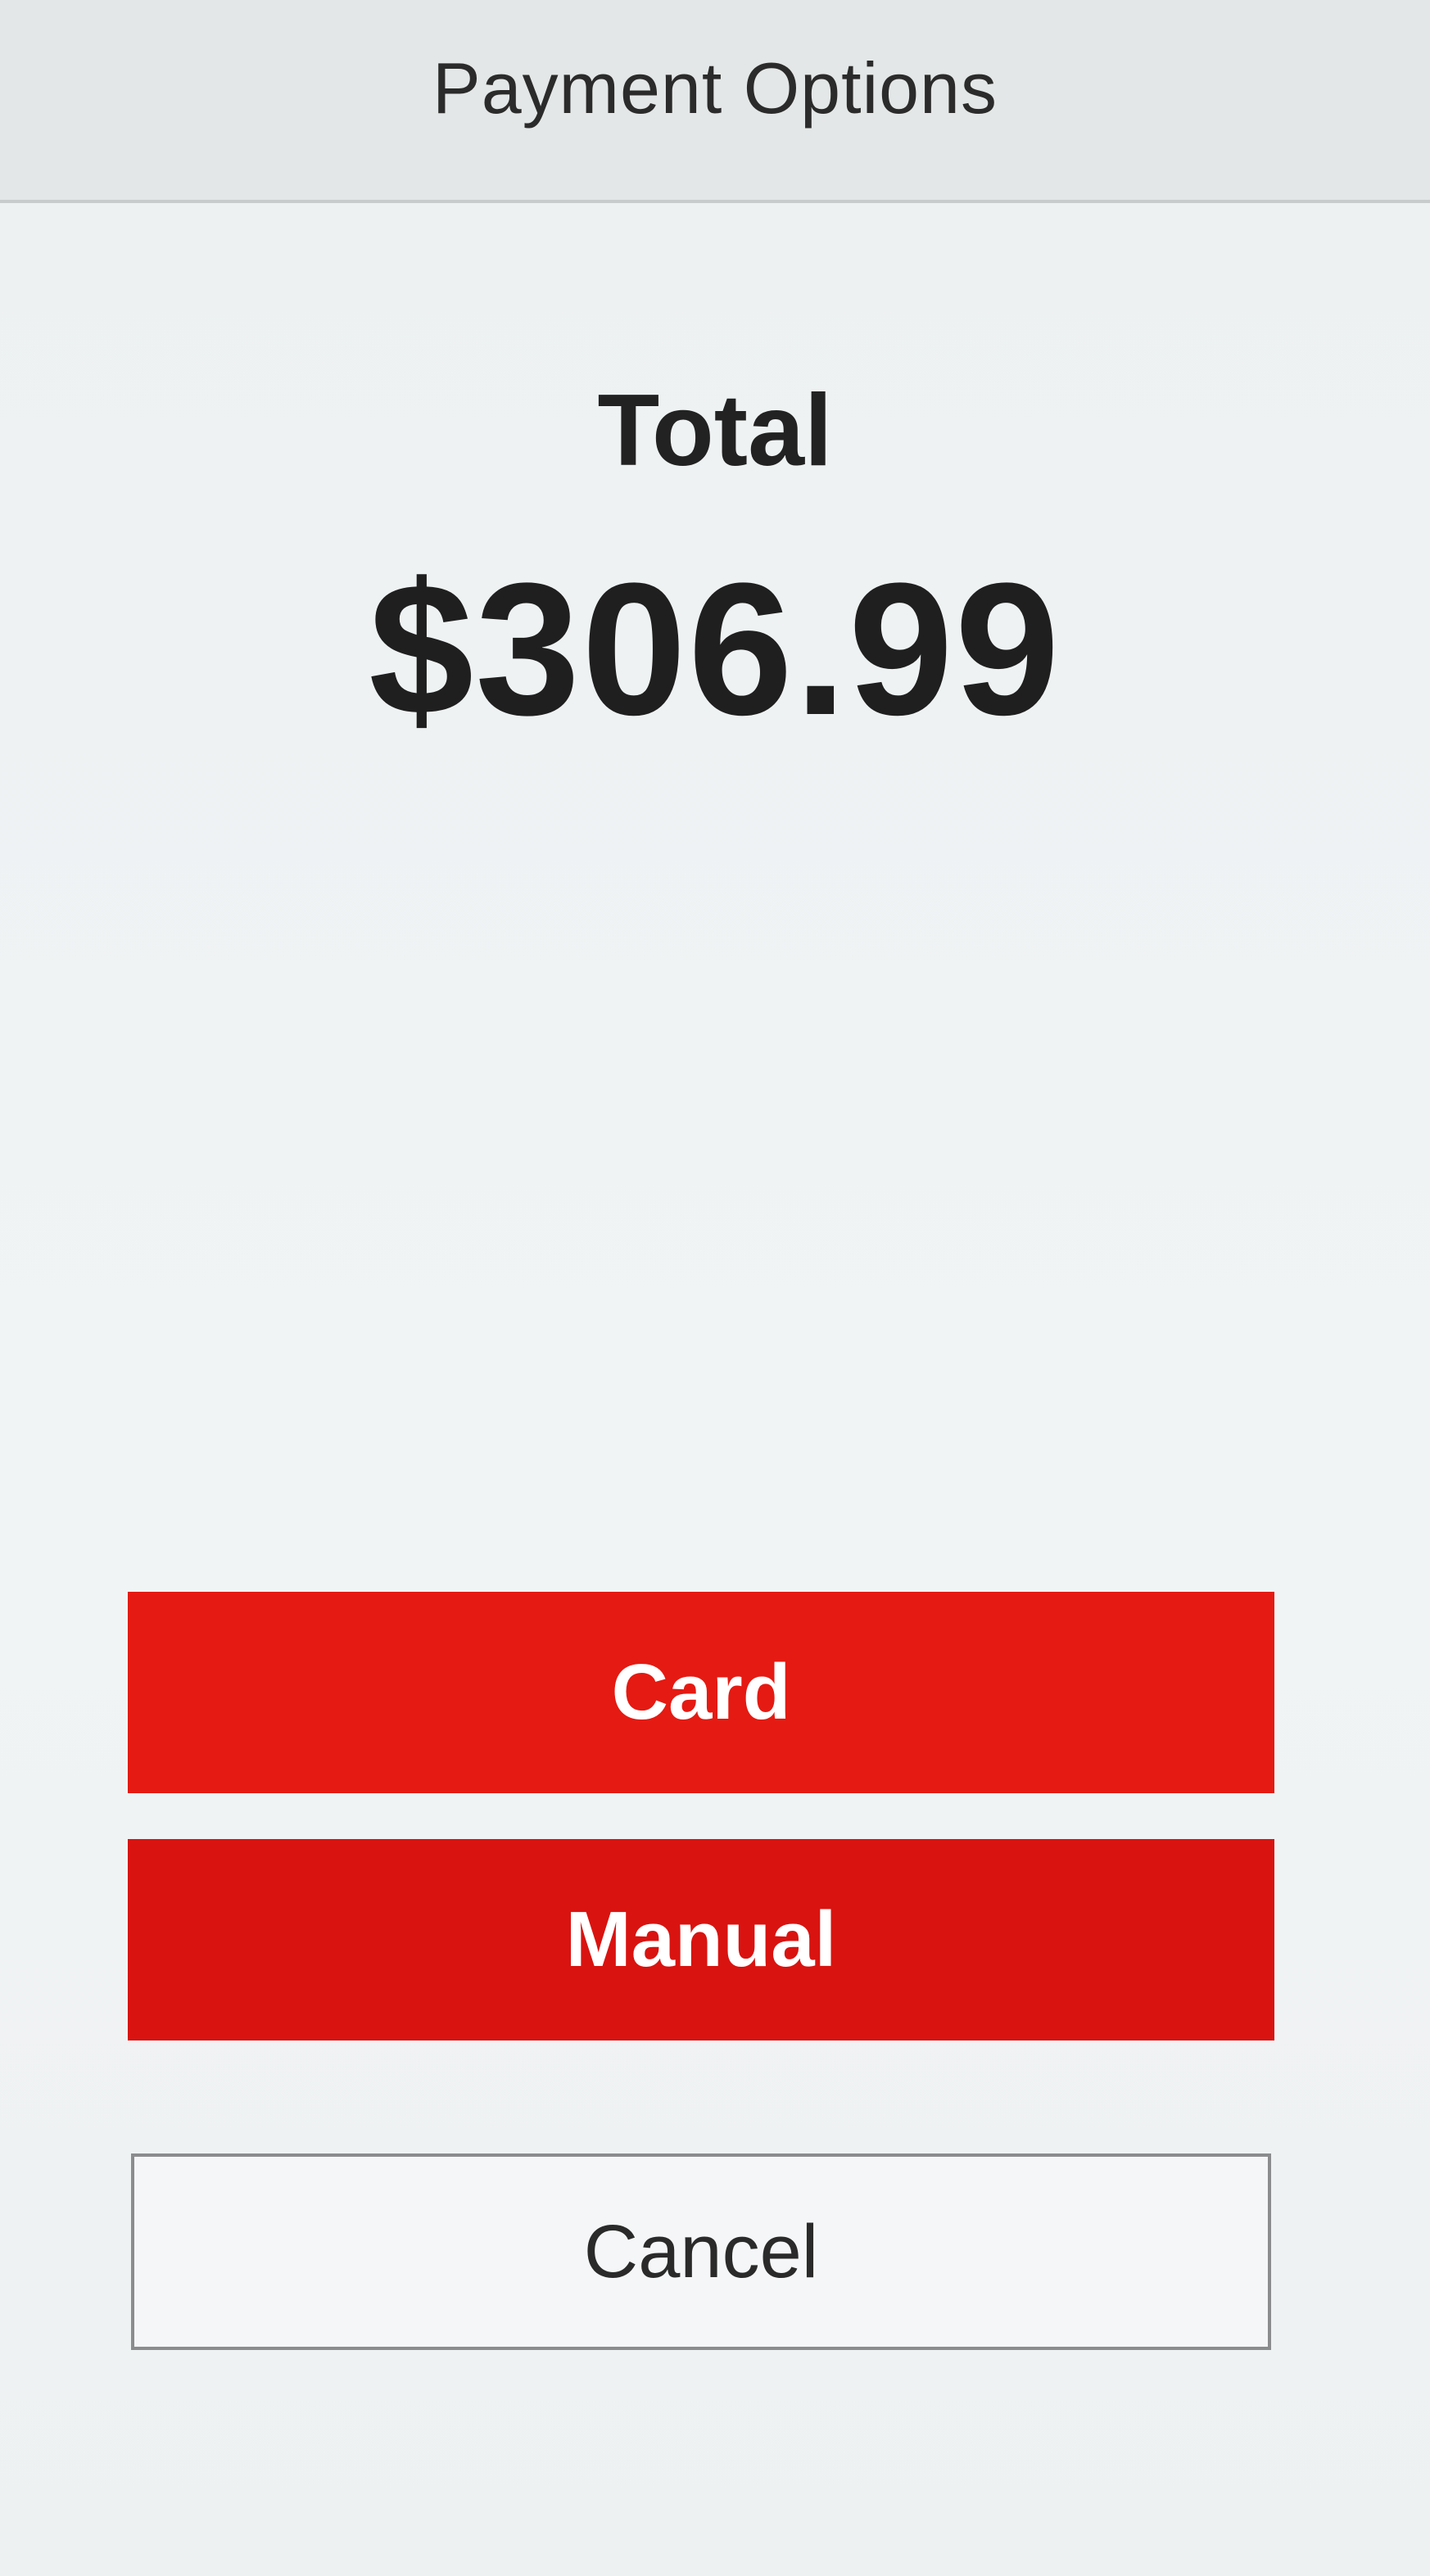 The image size is (1430, 2576). I want to click on header-bar: Payment Options, so click(715, 101).